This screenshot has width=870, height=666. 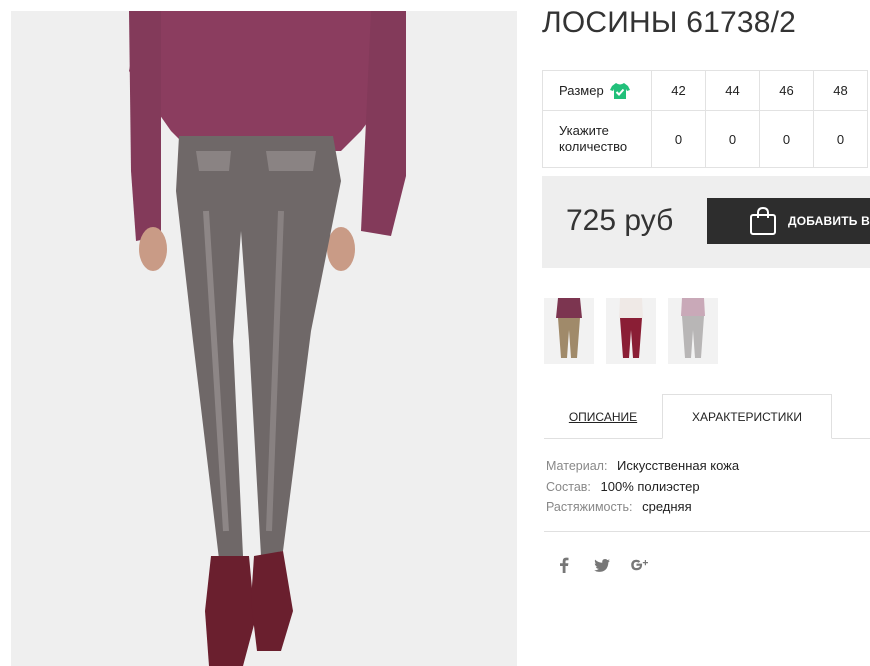 I want to click on tshirt-check-icon, so click(x=619, y=91).